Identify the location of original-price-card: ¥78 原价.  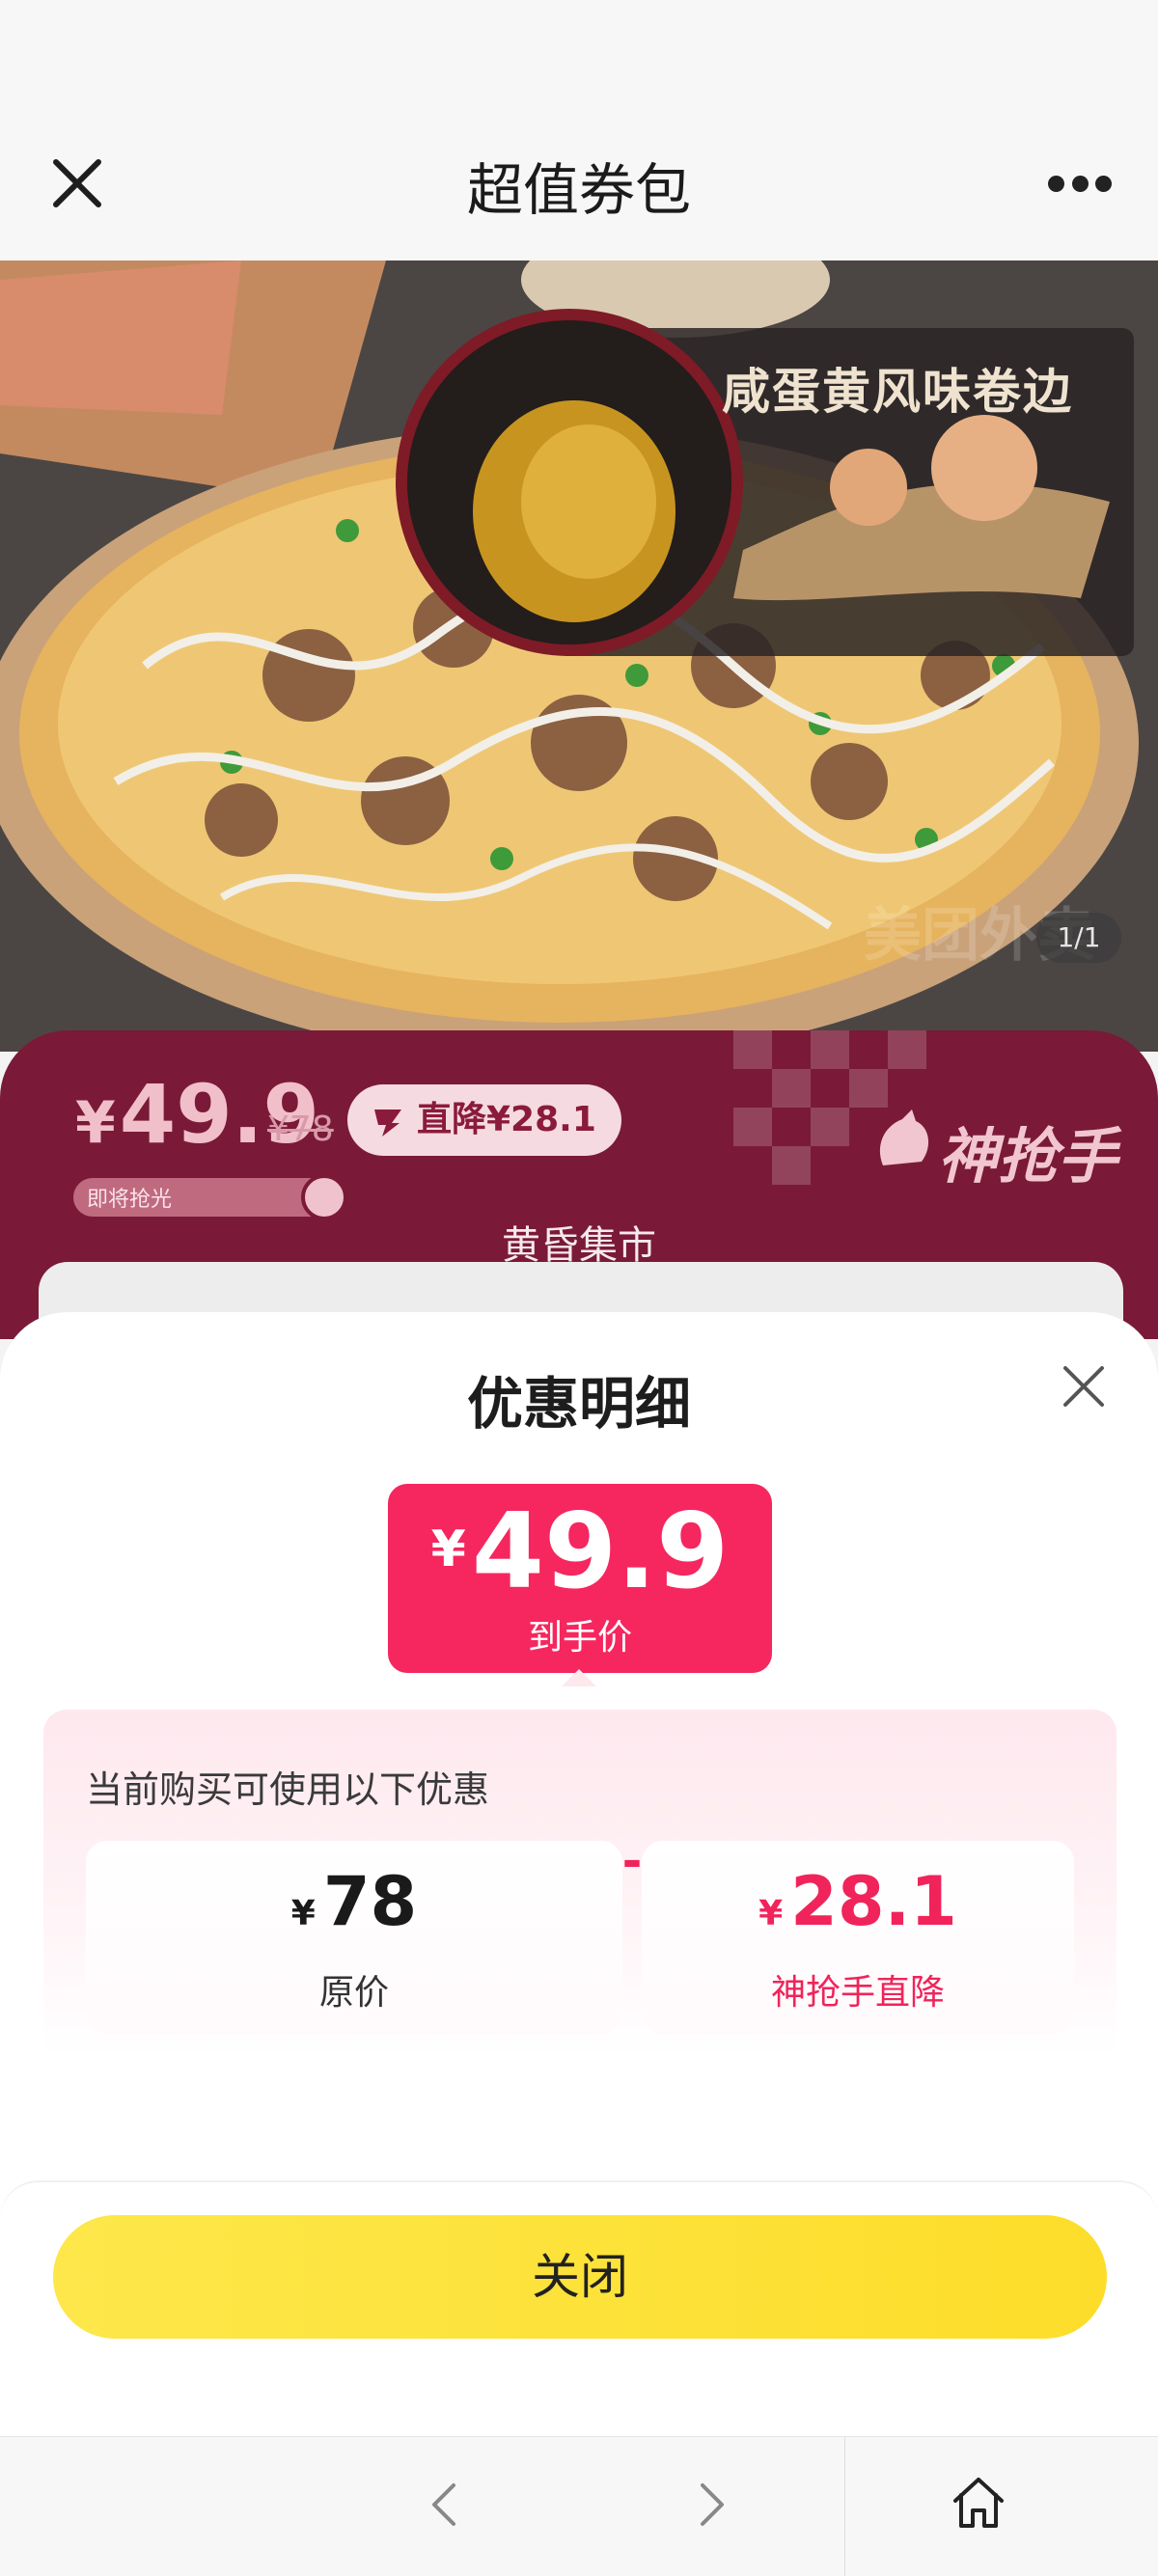
(354, 1937).